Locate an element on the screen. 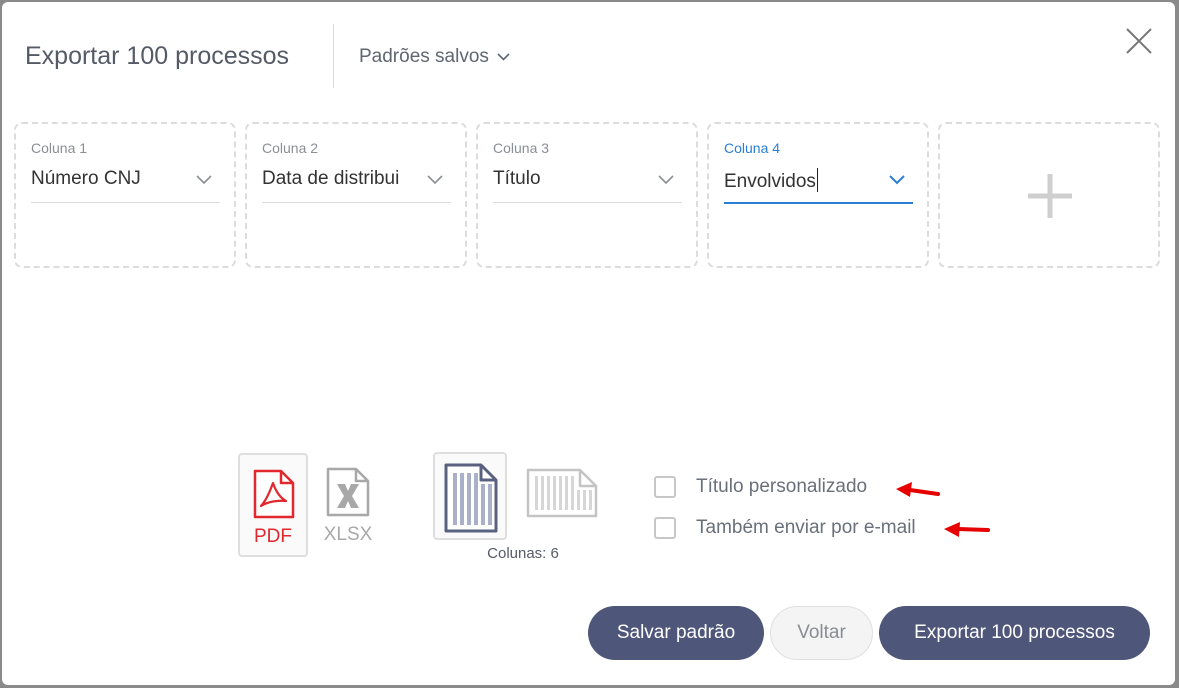 This screenshot has width=1179, height=688. pdf-icon is located at coordinates (274, 494).